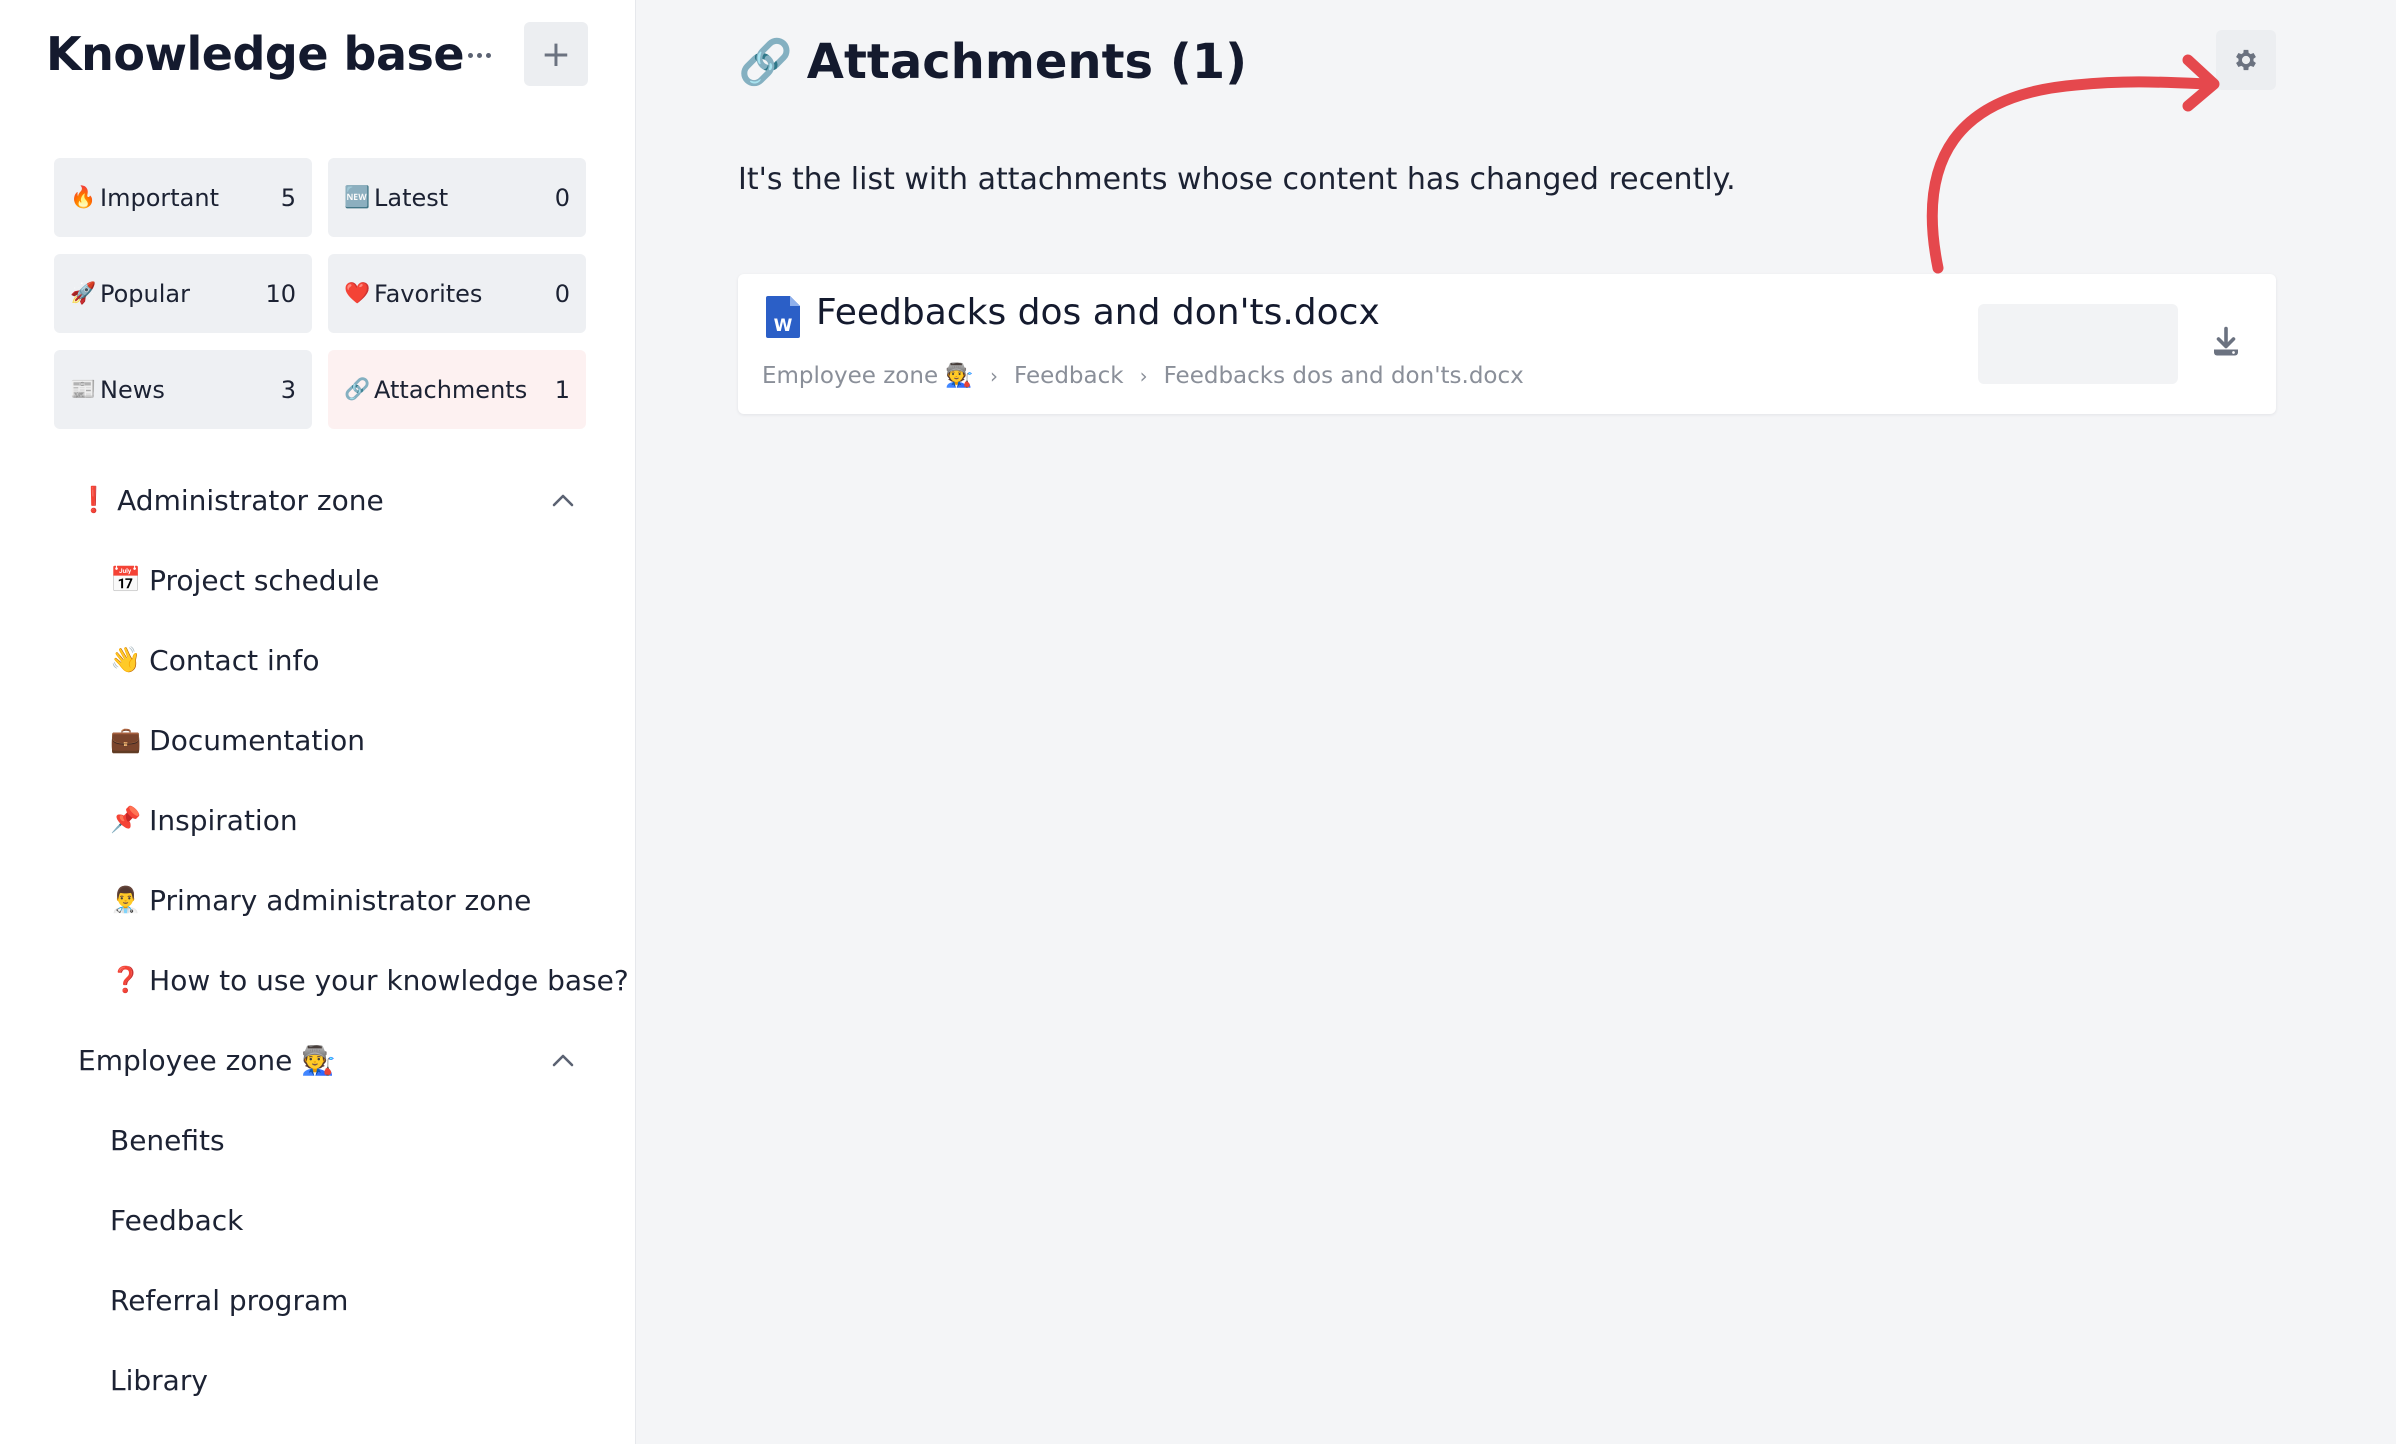 Image resolution: width=2396 pixels, height=1444 pixels. What do you see at coordinates (317, 1380) in the screenshot?
I see `tree-item-library: Library` at bounding box center [317, 1380].